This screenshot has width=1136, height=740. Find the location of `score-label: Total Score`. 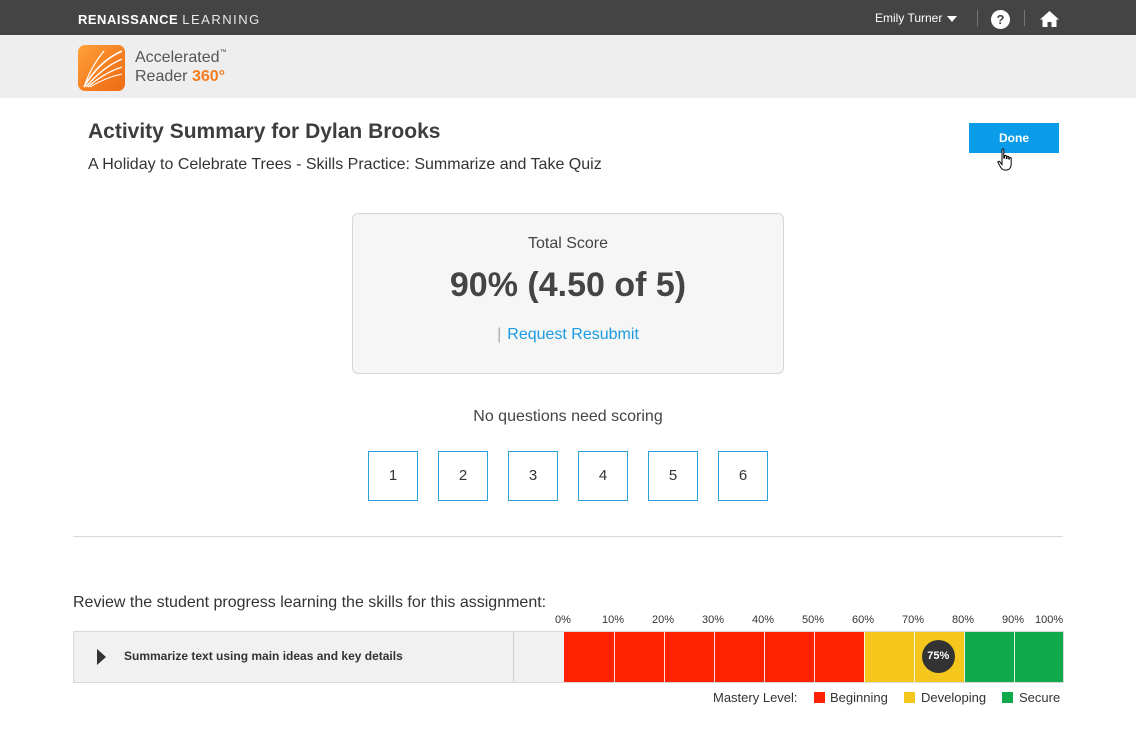

score-label: Total Score is located at coordinates (568, 243).